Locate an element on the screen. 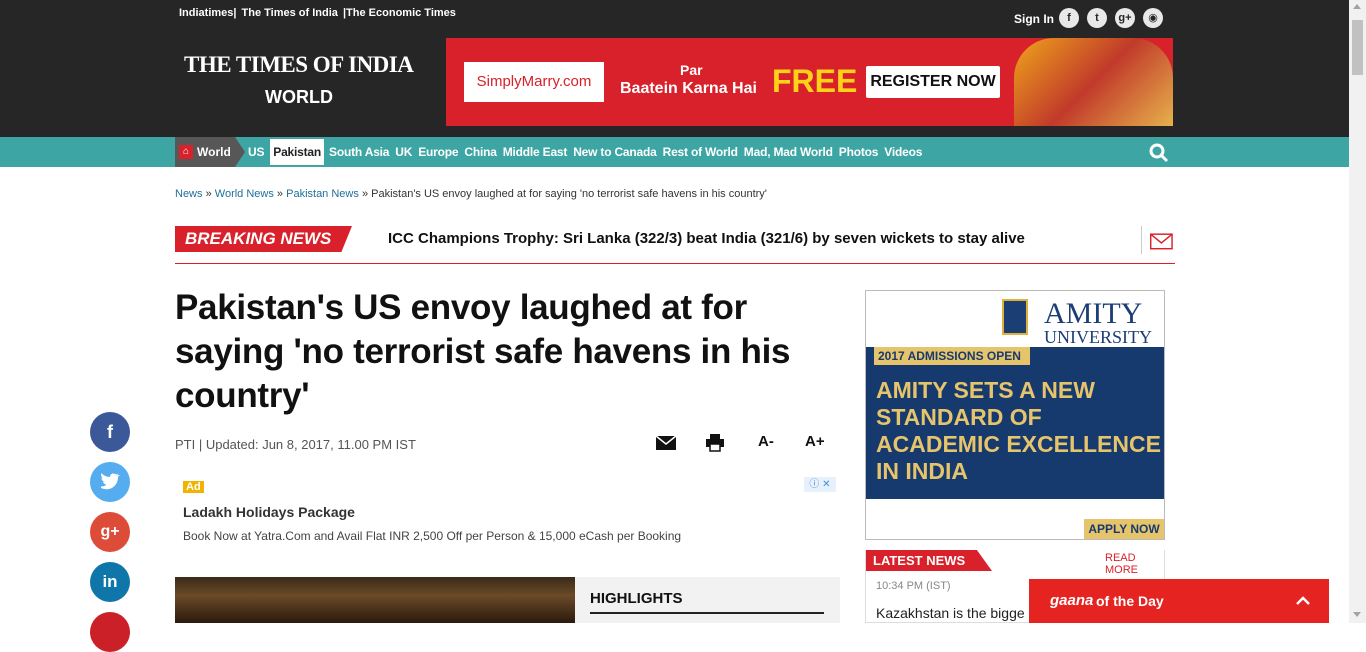 The height and width of the screenshot is (652, 1366). share-facebook-icon: f is located at coordinates (110, 432).